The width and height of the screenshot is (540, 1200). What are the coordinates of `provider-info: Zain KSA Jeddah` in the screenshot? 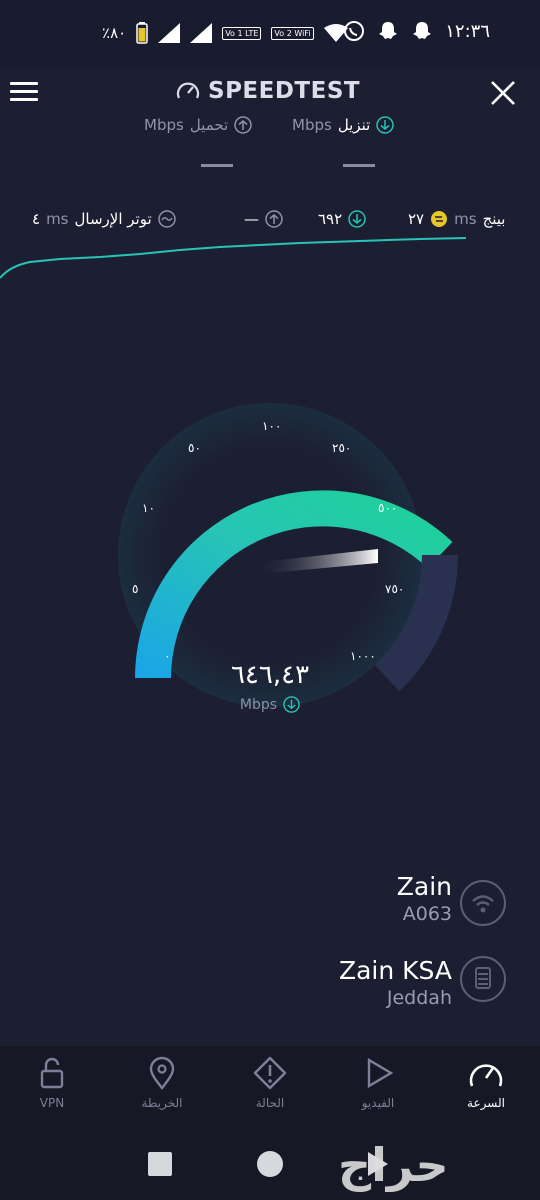 It's located at (395, 982).